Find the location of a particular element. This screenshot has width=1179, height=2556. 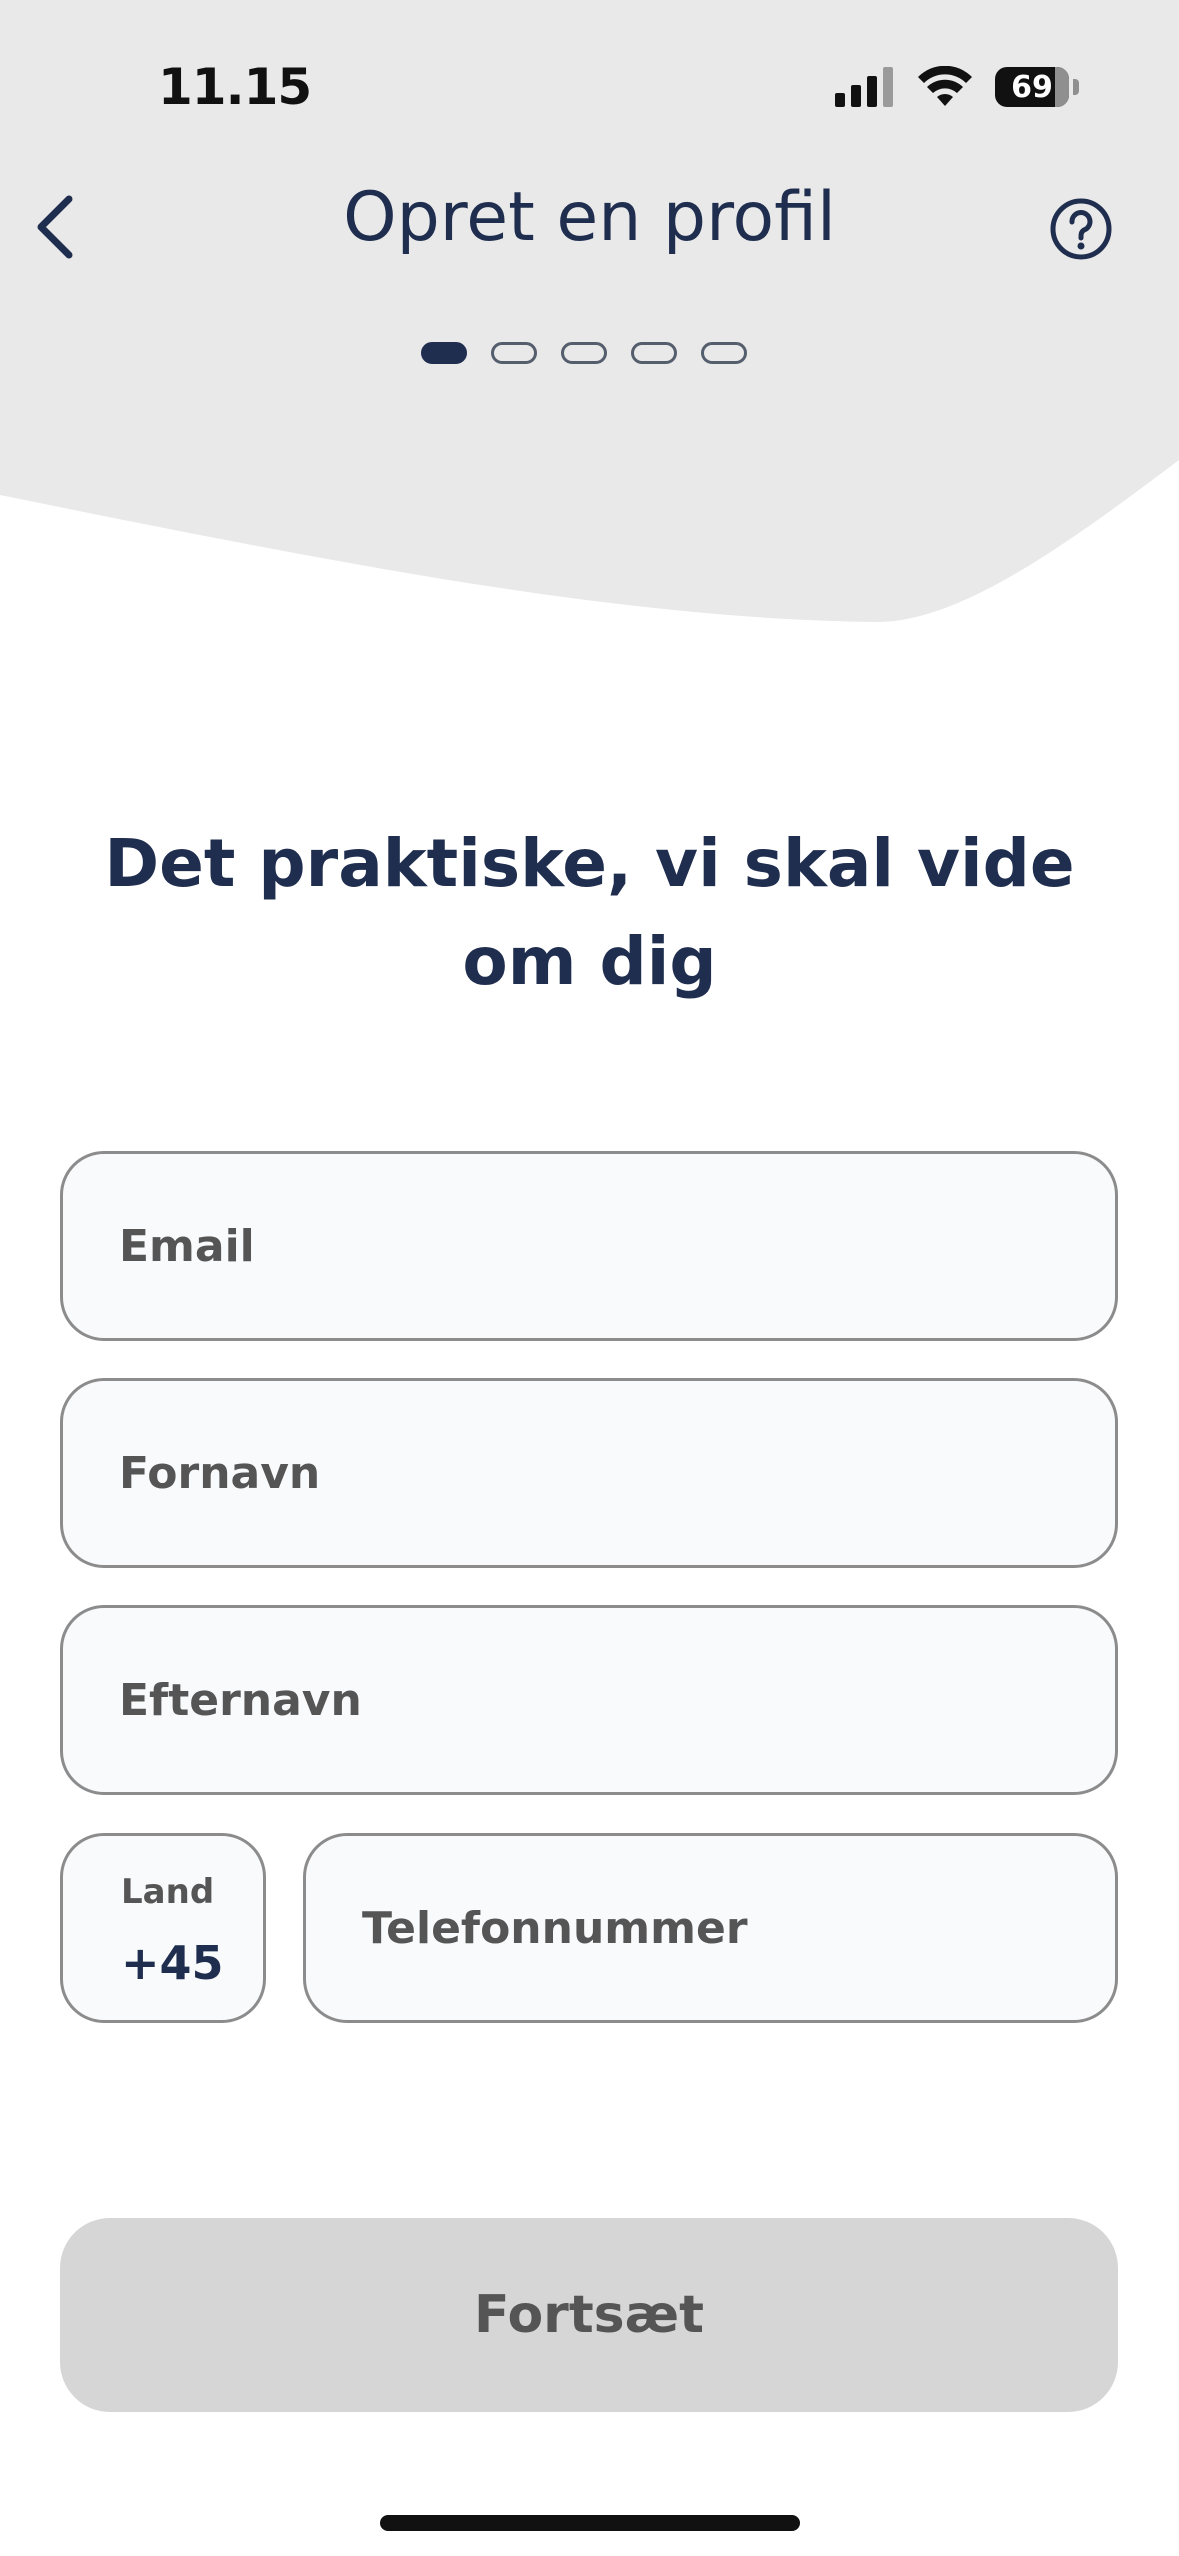

country-code-selector: Land +45 is located at coordinates (163, 1928).